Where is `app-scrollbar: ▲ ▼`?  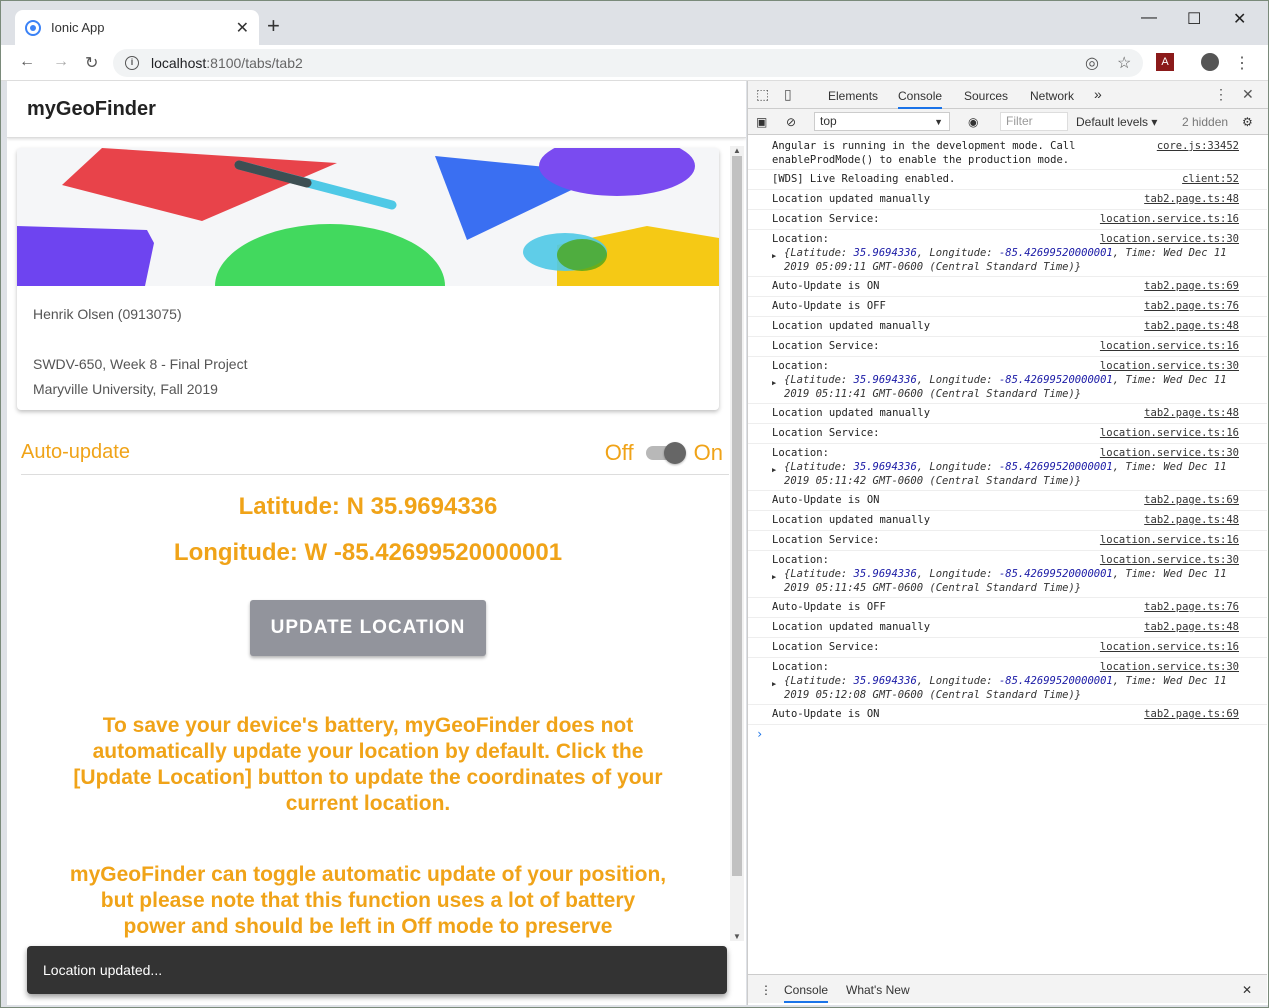 app-scrollbar: ▲ ▼ is located at coordinates (737, 543).